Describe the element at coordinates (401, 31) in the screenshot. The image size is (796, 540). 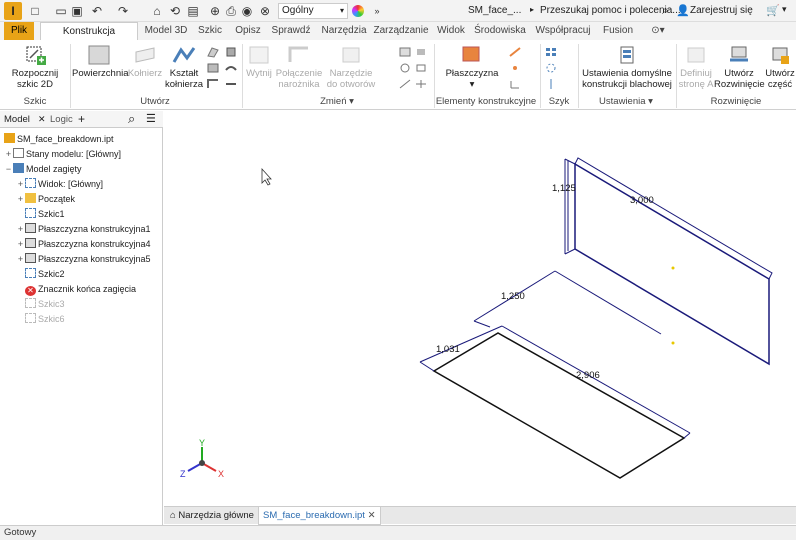
I see `tab-manage: Zarządzanie` at that location.